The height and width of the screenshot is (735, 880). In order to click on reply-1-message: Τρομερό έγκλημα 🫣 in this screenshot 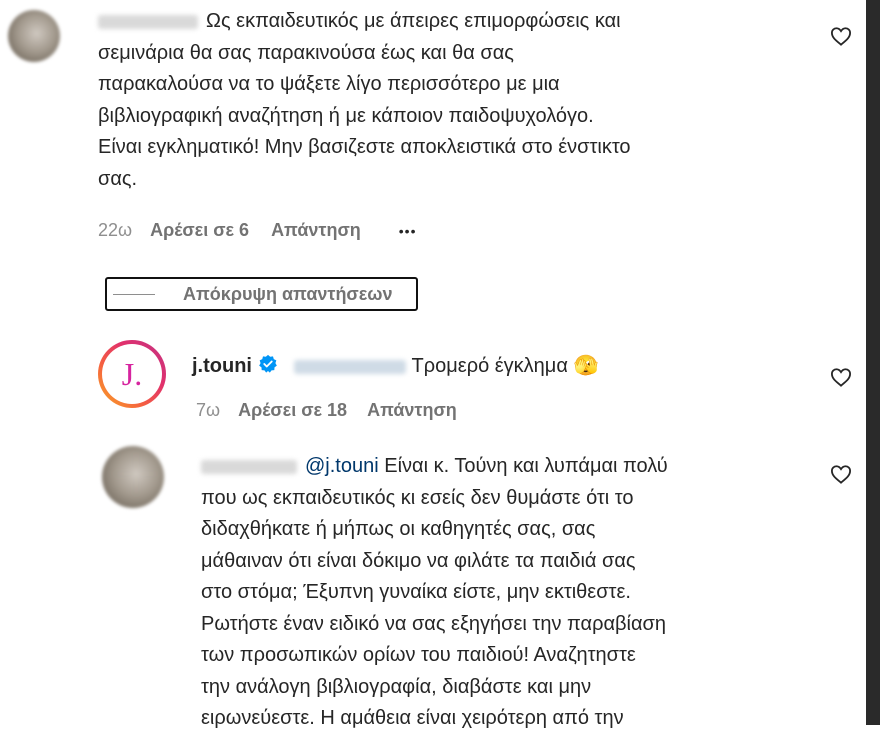, I will do `click(505, 366)`.